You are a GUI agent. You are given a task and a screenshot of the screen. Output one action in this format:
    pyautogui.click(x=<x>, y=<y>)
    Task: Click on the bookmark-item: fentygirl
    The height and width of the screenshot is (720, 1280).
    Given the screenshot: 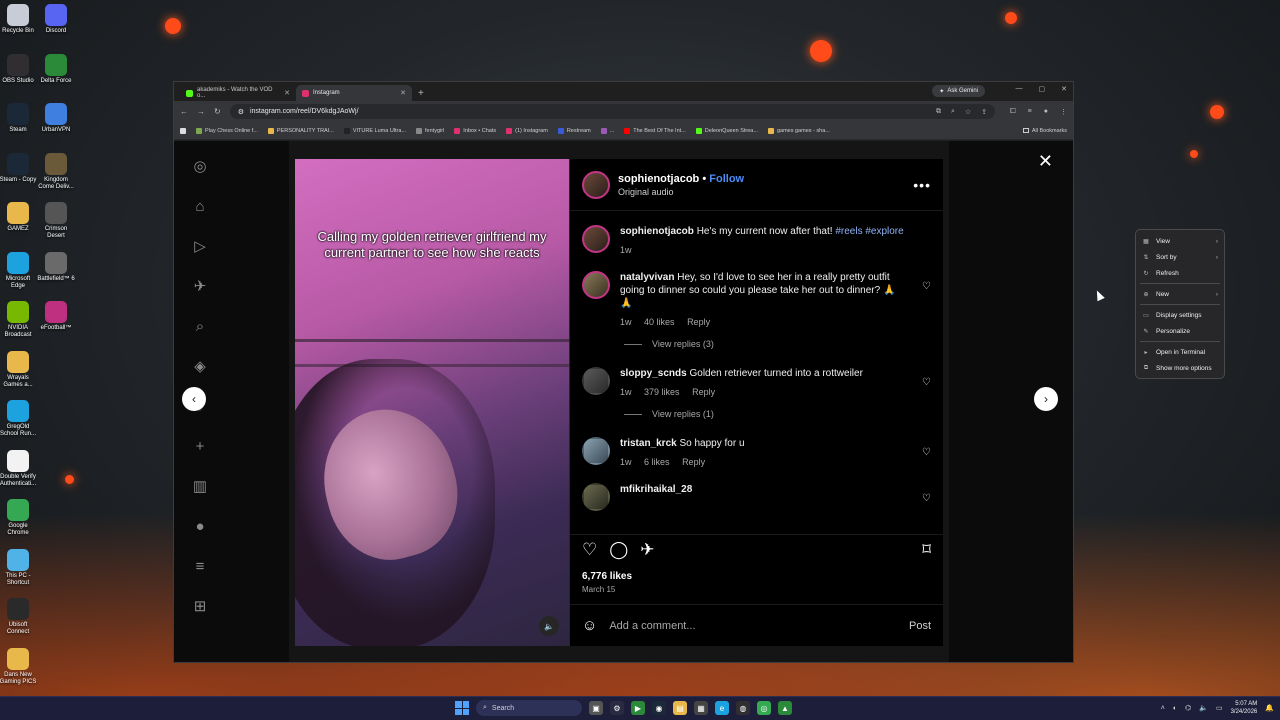 What is the action you would take?
    pyautogui.click(x=430, y=130)
    